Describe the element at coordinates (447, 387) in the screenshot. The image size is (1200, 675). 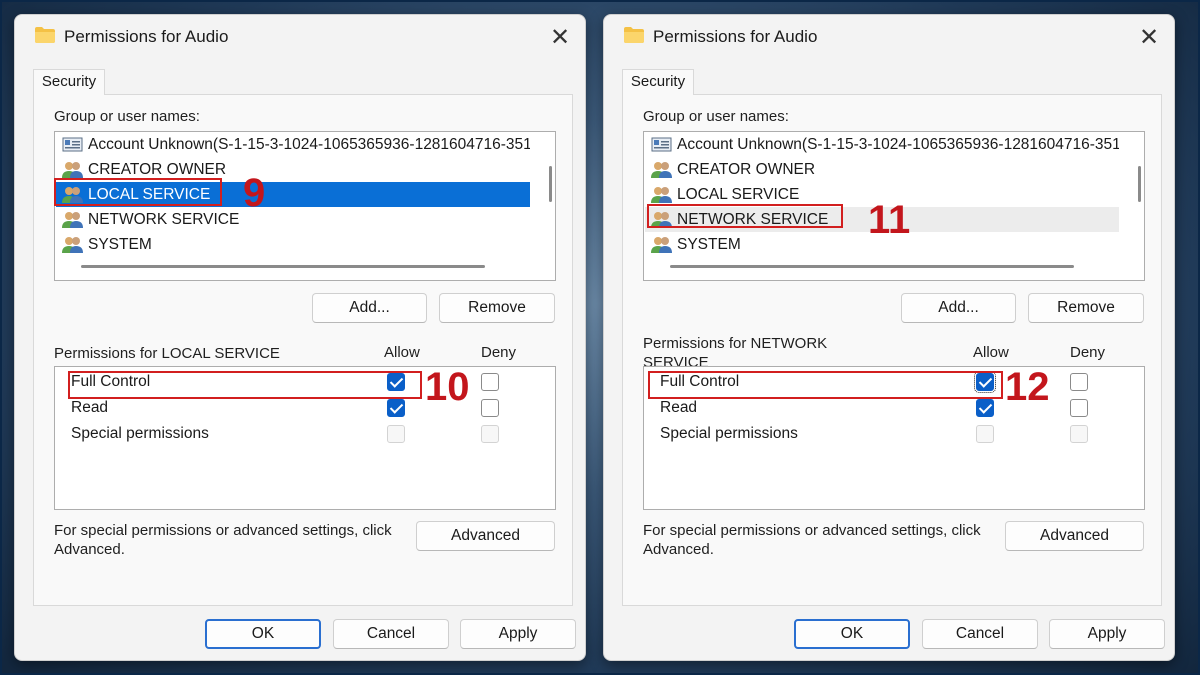
I see `step-number-10: 10` at that location.